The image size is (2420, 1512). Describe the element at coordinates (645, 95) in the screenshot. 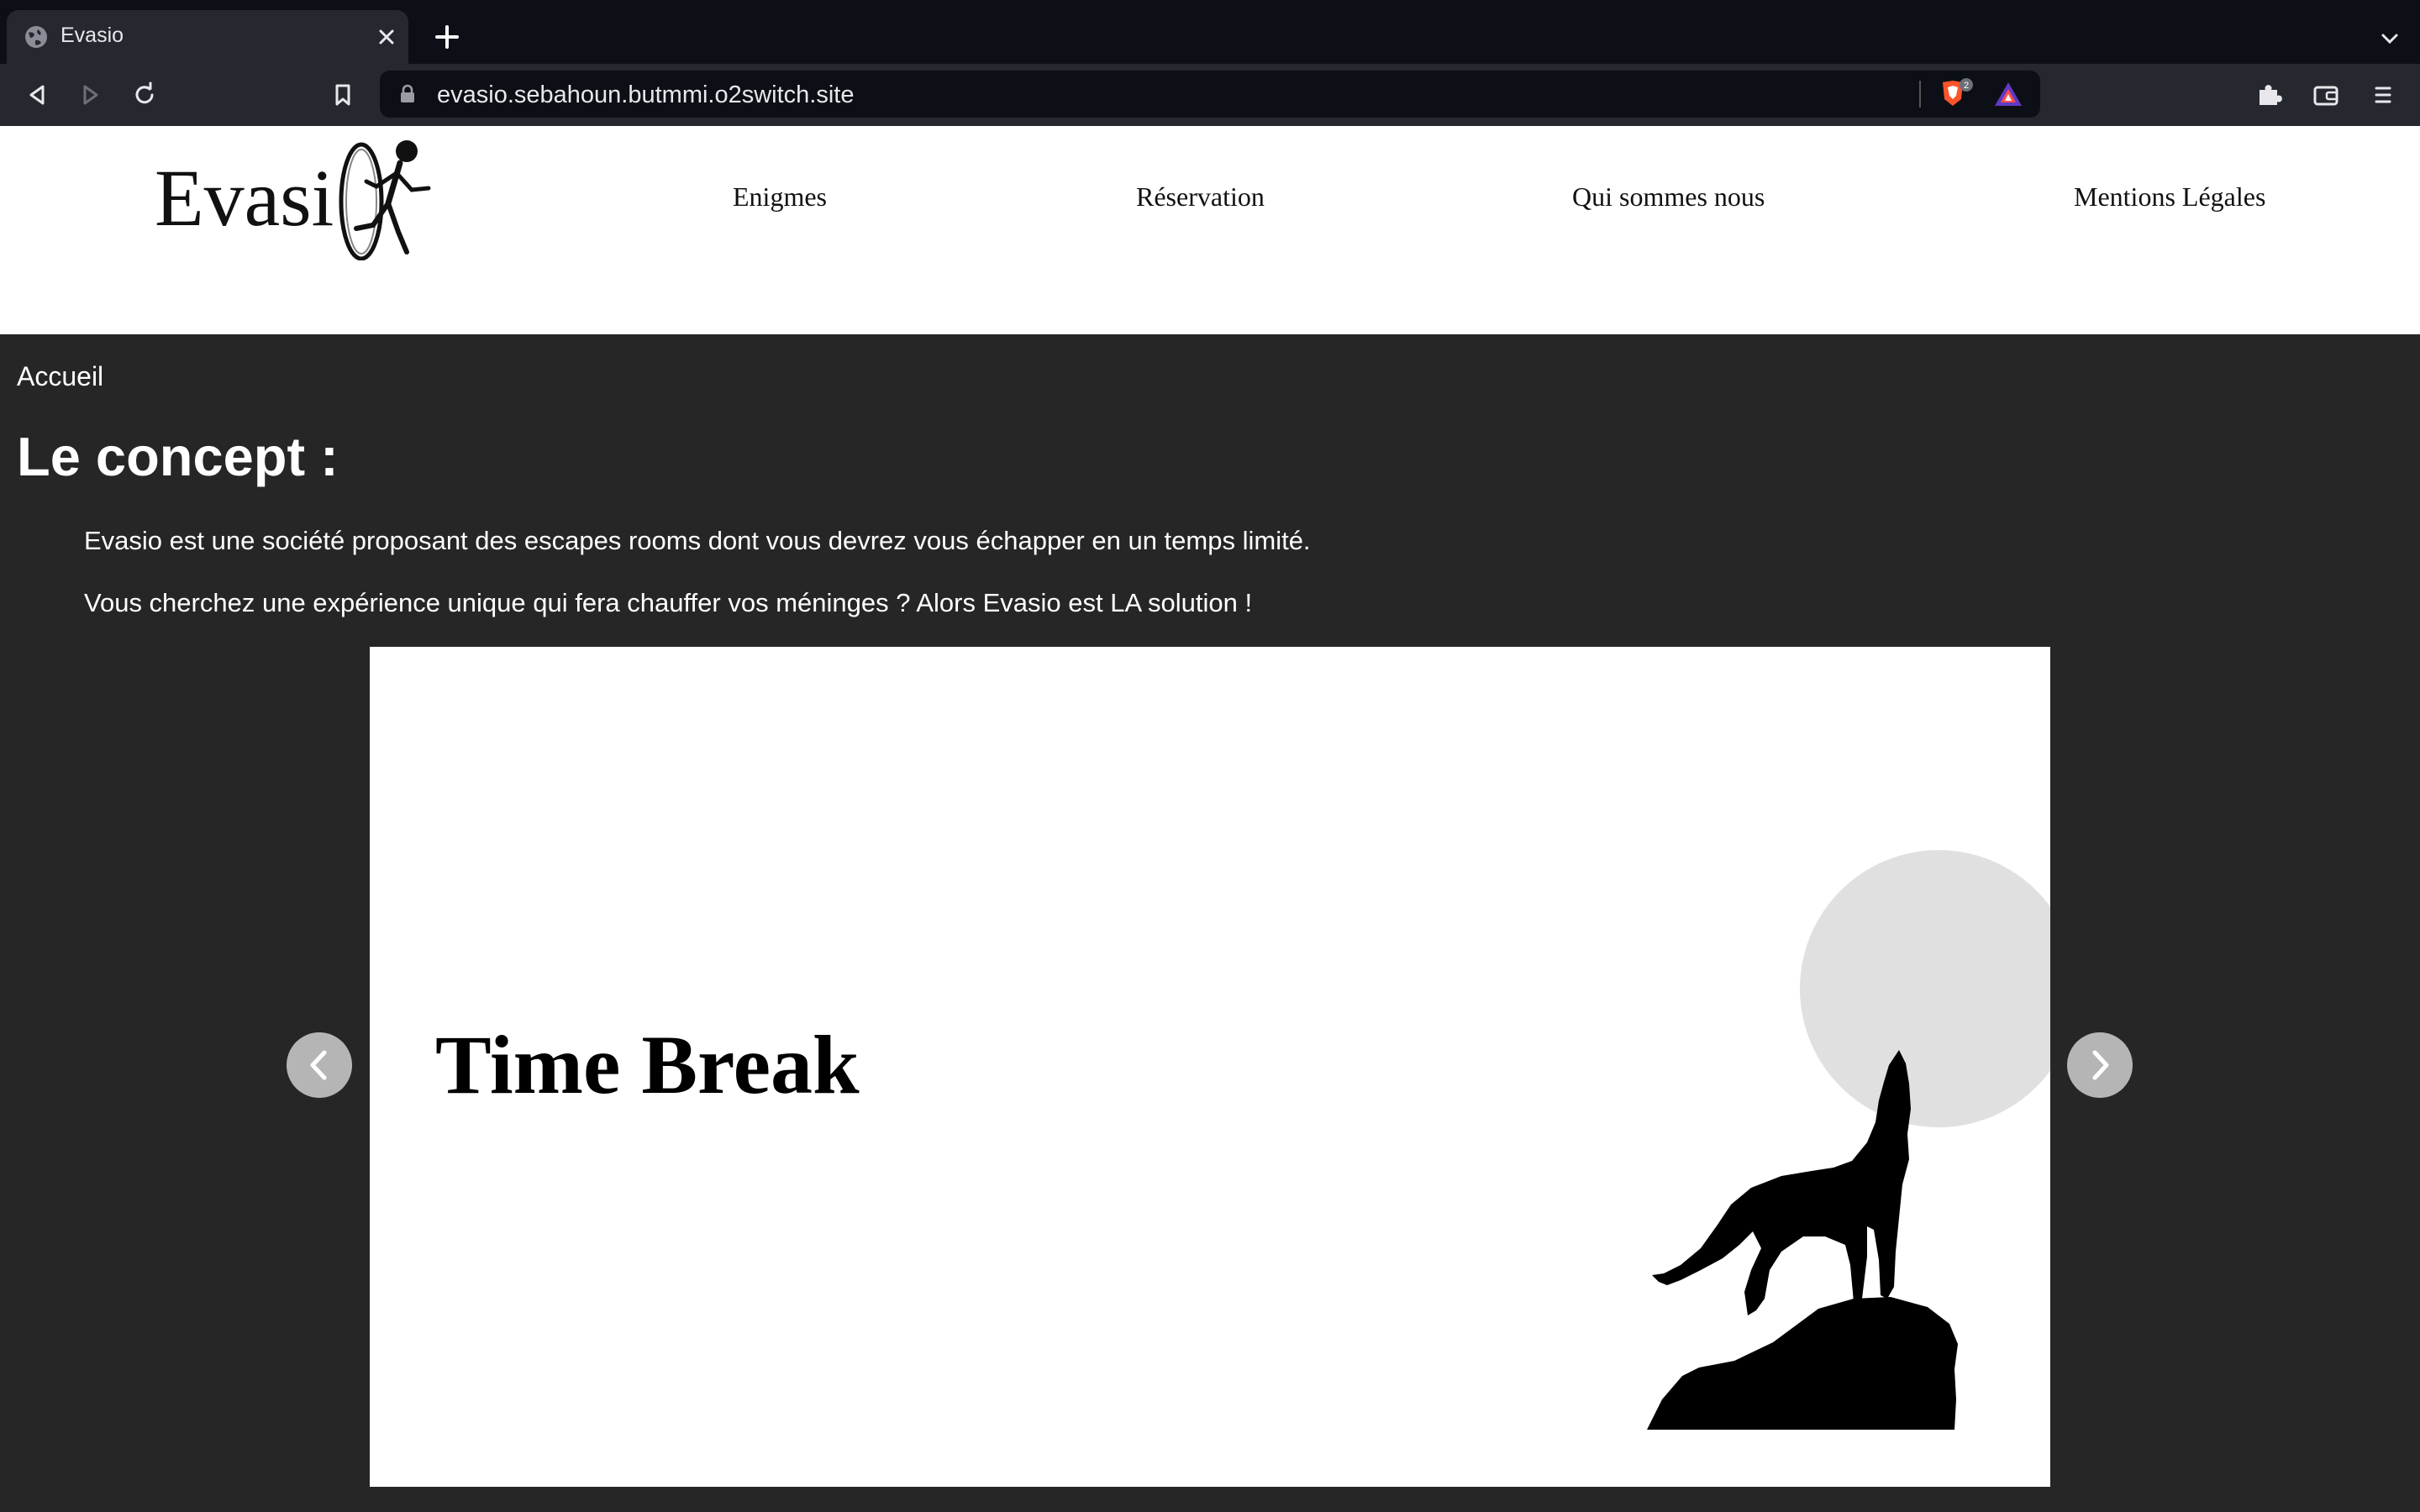

I see `url-text: evasio.sebahoun.butmmi.o2switch.site` at that location.